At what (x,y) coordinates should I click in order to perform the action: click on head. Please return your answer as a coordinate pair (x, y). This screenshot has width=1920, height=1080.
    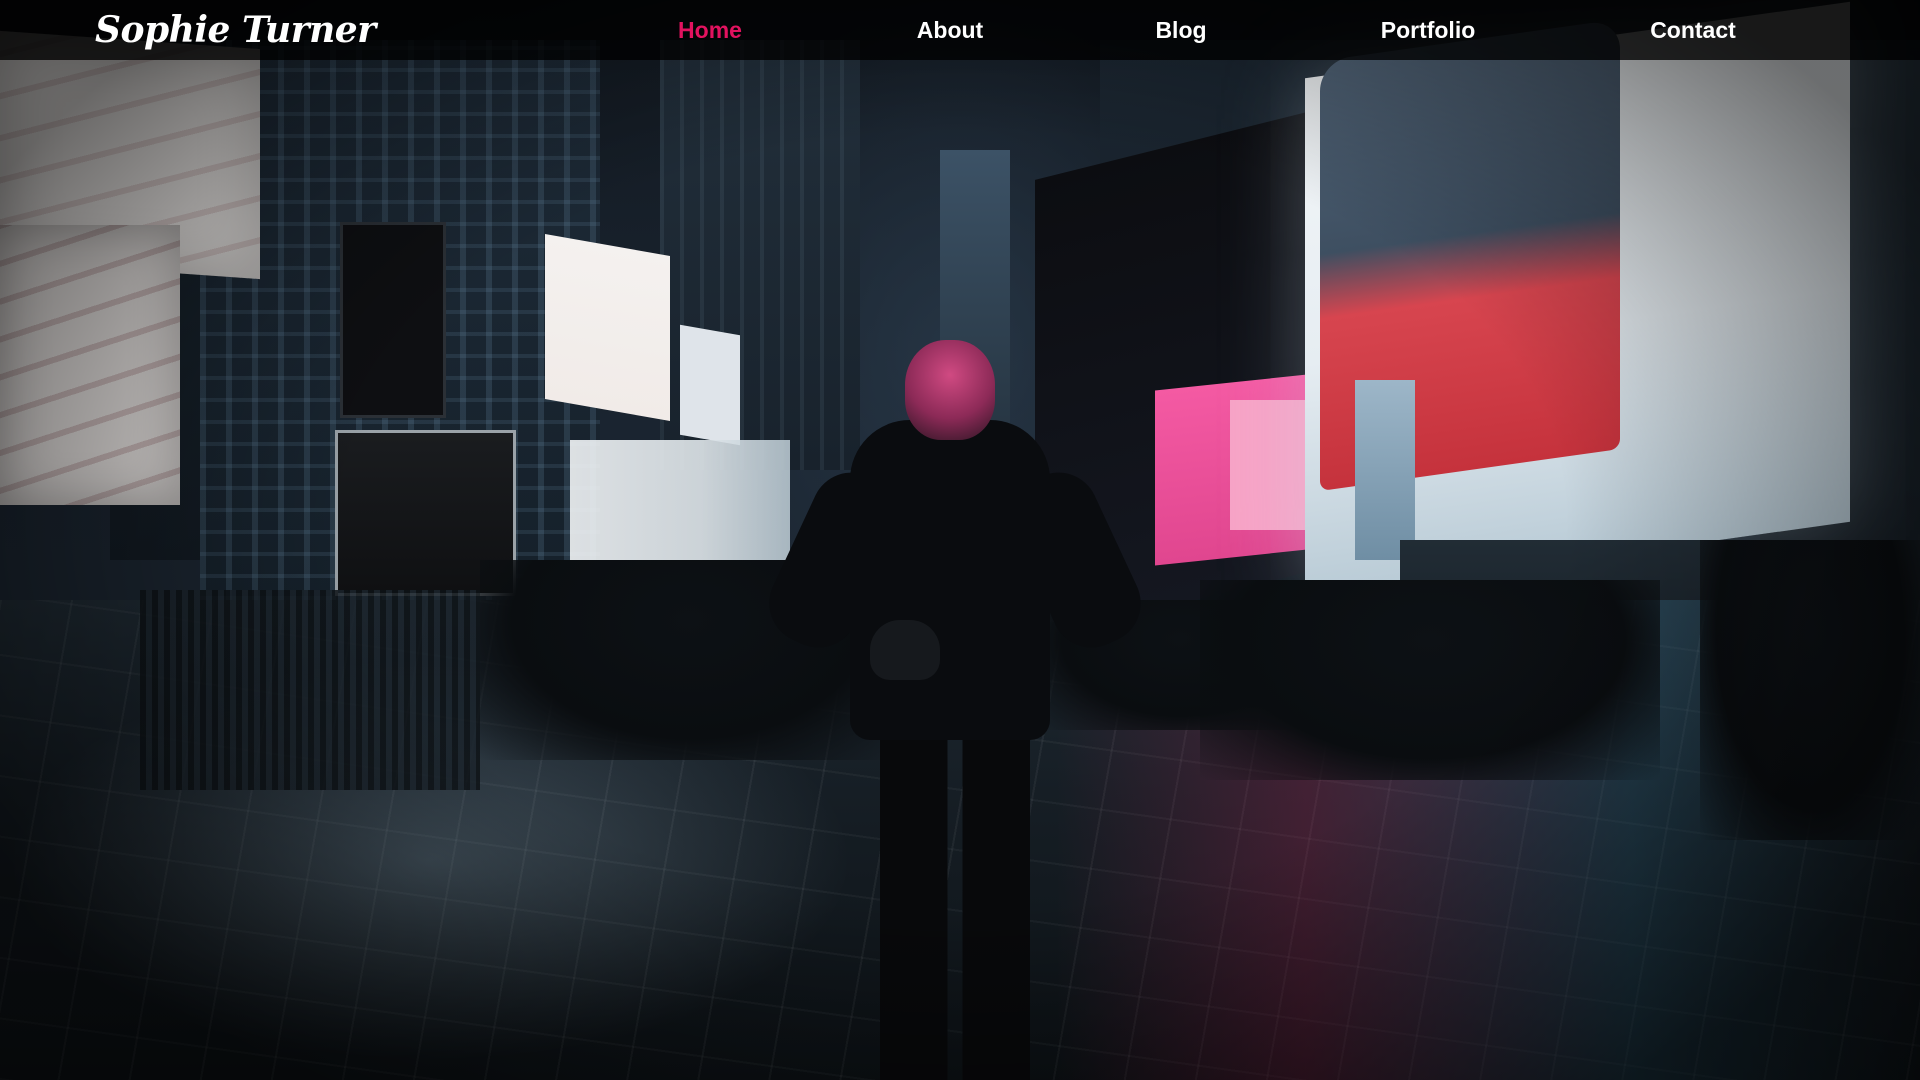
    Looking at the image, I should click on (950, 390).